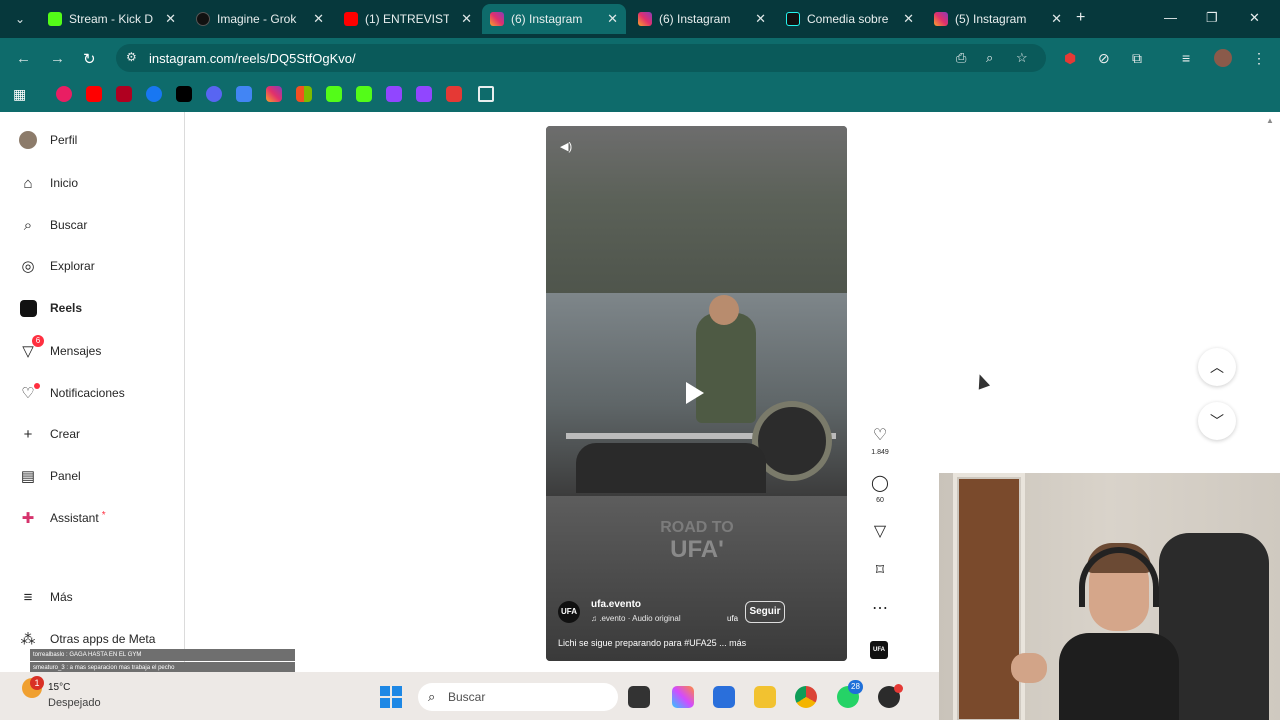 The height and width of the screenshot is (720, 1280). Describe the element at coordinates (87, 639) in the screenshot. I see `sidebar-item-otras-apps: ⁂ Otras apps de Meta` at that location.